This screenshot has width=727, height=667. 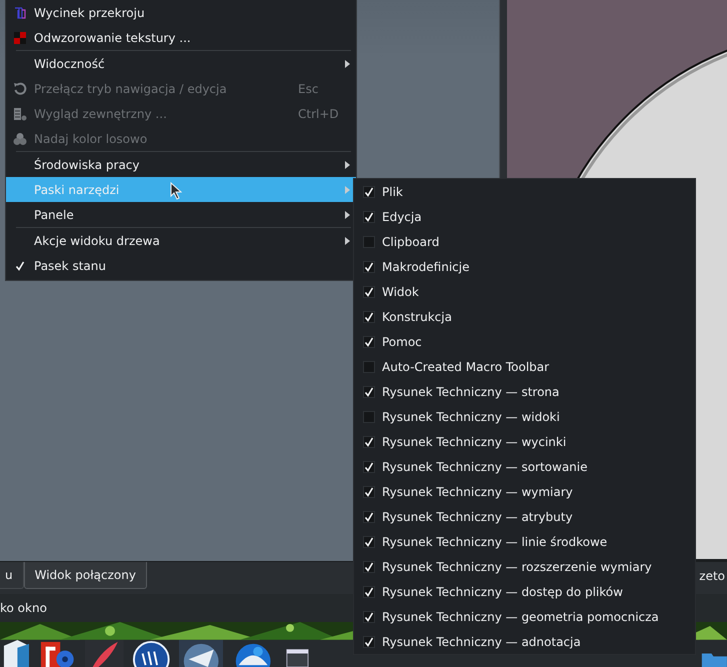 I want to click on menu-item: Rysunek Techniczny — sortowanie, so click(x=524, y=466).